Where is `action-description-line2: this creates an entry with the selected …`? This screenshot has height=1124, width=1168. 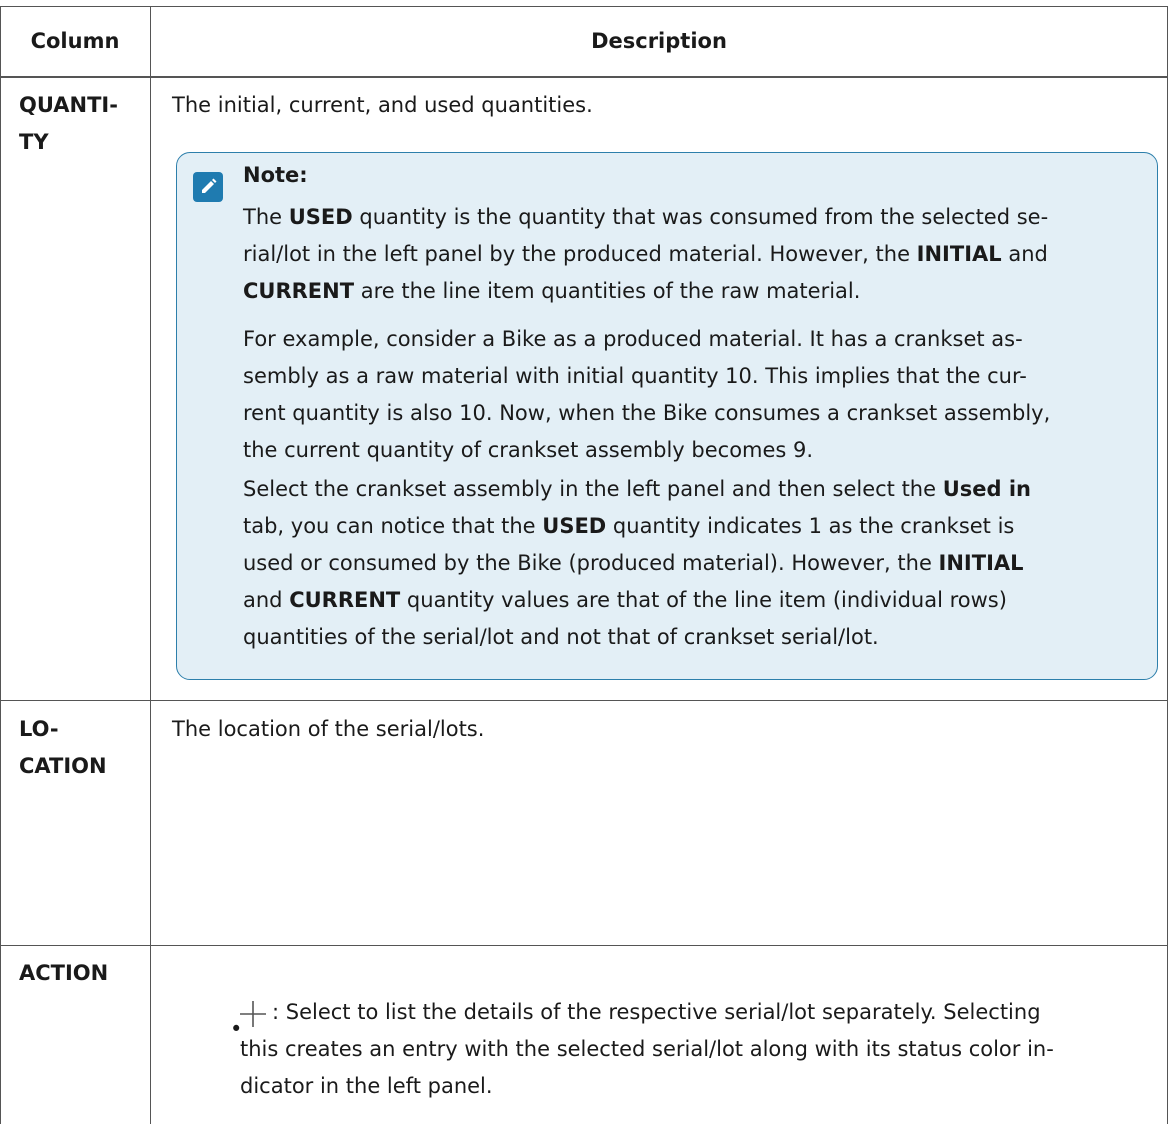 action-description-line2: this creates an entry with the selected … is located at coordinates (647, 1049).